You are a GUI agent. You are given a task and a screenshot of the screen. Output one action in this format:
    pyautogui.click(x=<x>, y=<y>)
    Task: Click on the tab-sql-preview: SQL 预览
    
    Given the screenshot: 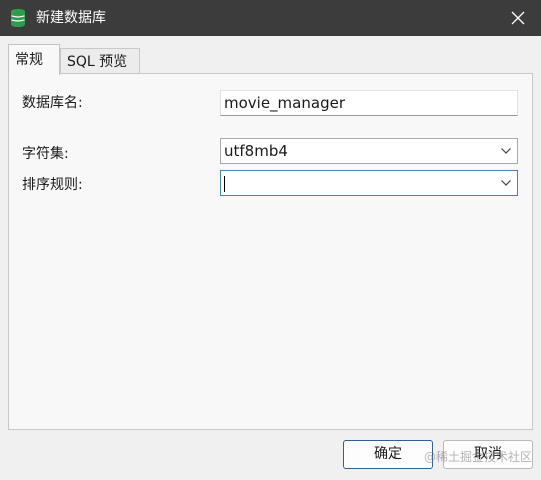 What is the action you would take?
    pyautogui.click(x=100, y=61)
    